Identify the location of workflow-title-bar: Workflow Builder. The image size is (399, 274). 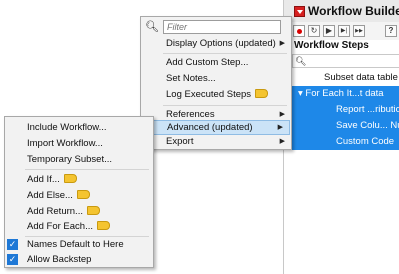
(341, 11).